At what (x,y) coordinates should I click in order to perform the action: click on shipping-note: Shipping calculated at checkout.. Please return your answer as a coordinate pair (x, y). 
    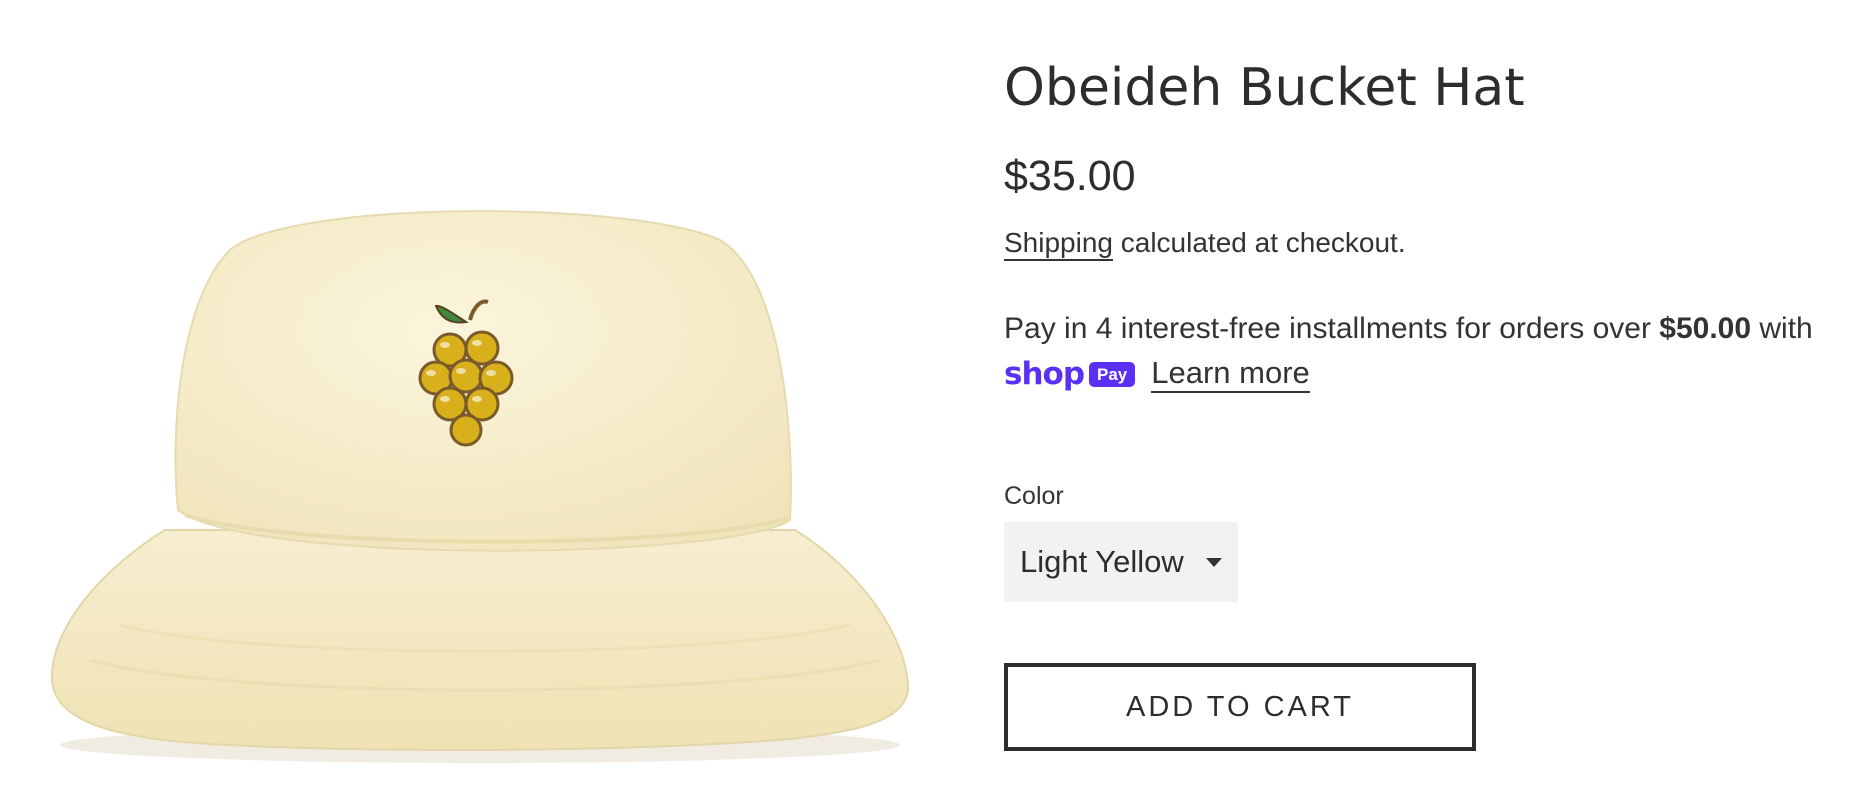
    Looking at the image, I should click on (1205, 243).